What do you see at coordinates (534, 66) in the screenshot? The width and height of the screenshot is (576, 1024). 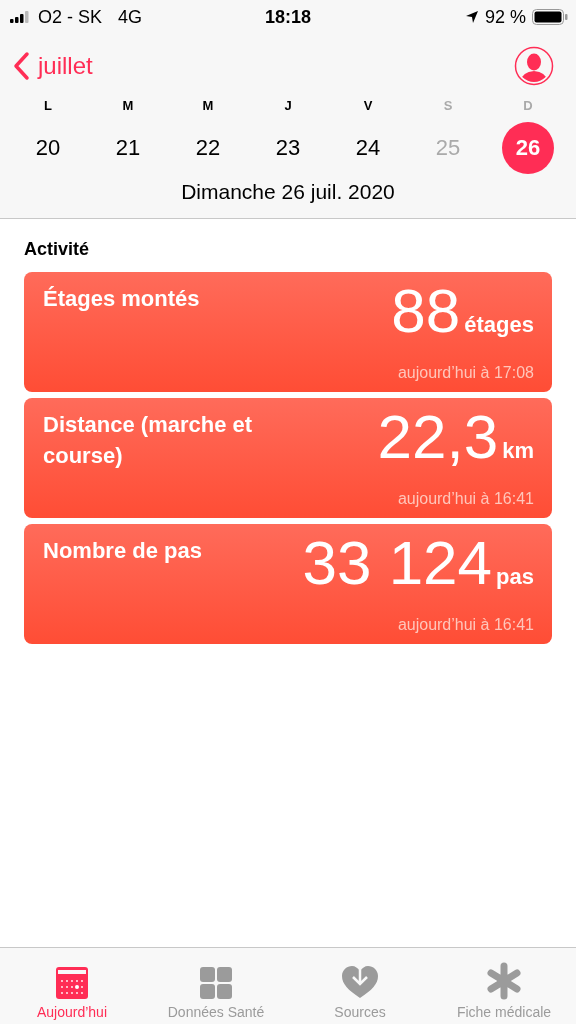 I see `profile-icon` at bounding box center [534, 66].